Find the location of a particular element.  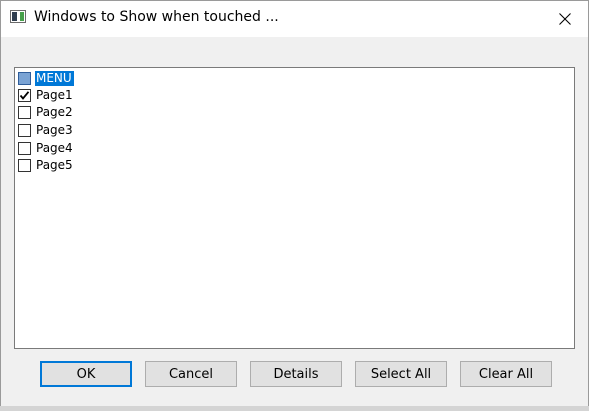

list-item-page2: Page2 is located at coordinates (46, 112).